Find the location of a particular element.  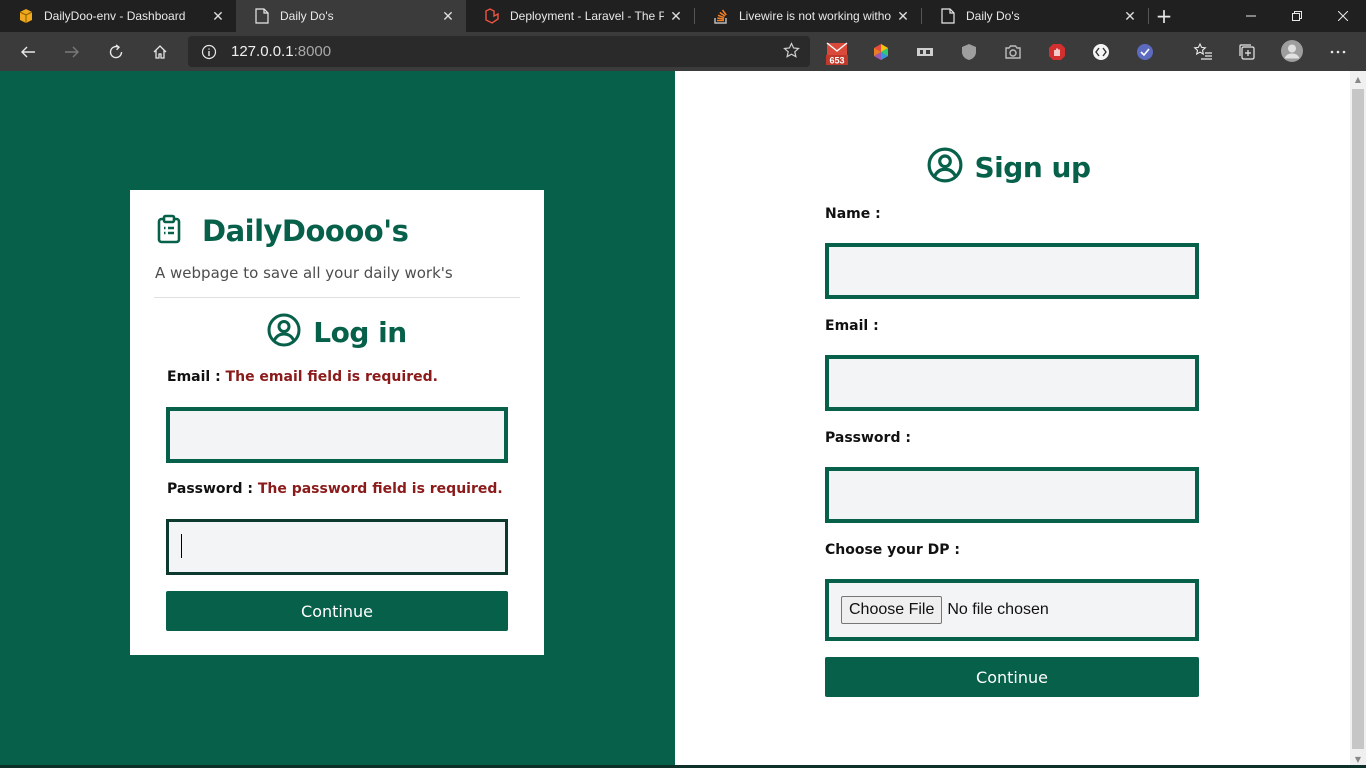

minimize-button is located at coordinates (1251, 16).